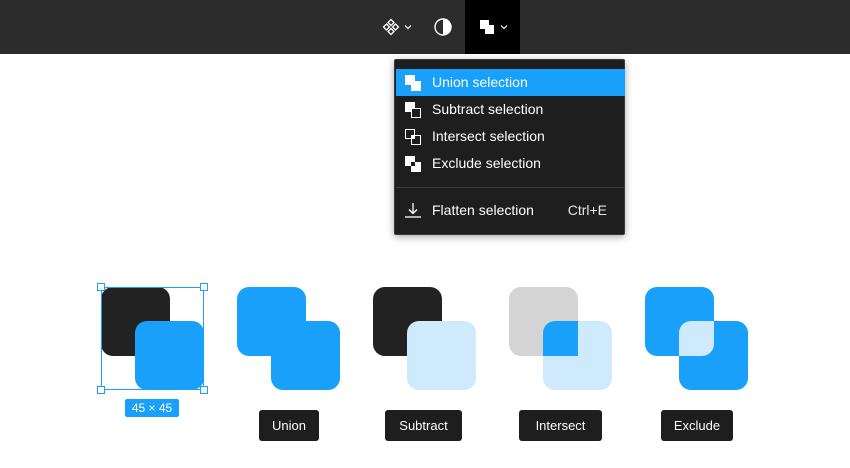  What do you see at coordinates (413, 83) in the screenshot?
I see `union-icon` at bounding box center [413, 83].